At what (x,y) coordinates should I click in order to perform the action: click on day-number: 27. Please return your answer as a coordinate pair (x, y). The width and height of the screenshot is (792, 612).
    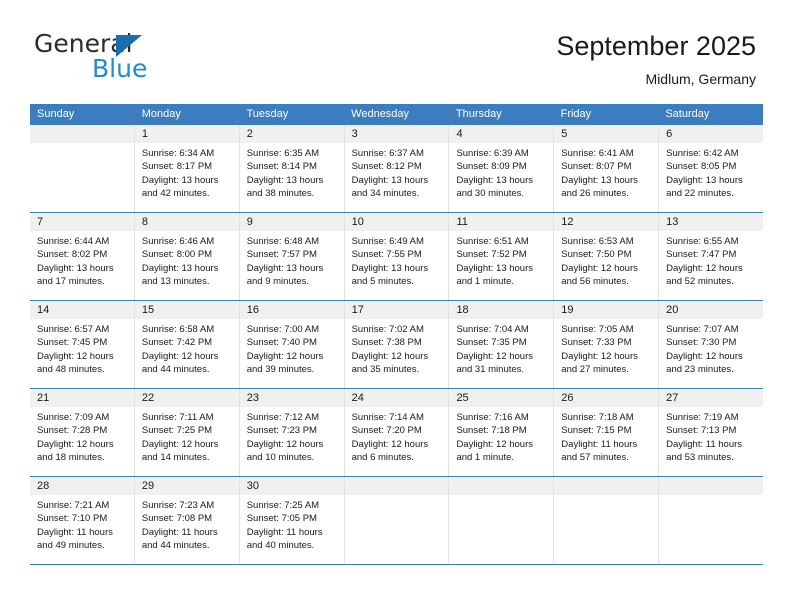
    Looking at the image, I should click on (672, 398).